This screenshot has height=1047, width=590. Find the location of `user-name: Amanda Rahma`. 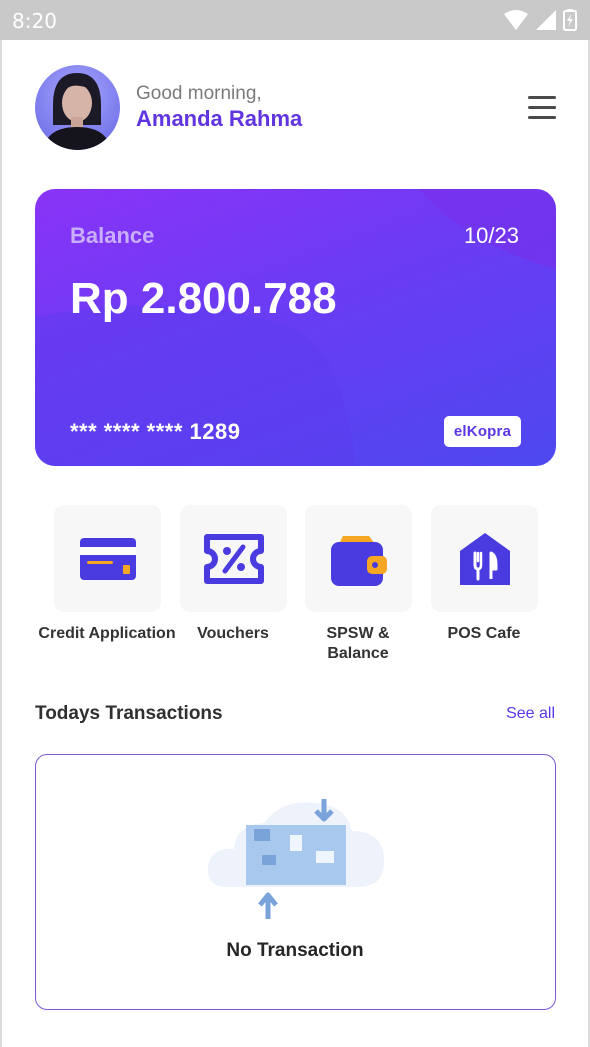

user-name: Amanda Rahma is located at coordinates (219, 118).